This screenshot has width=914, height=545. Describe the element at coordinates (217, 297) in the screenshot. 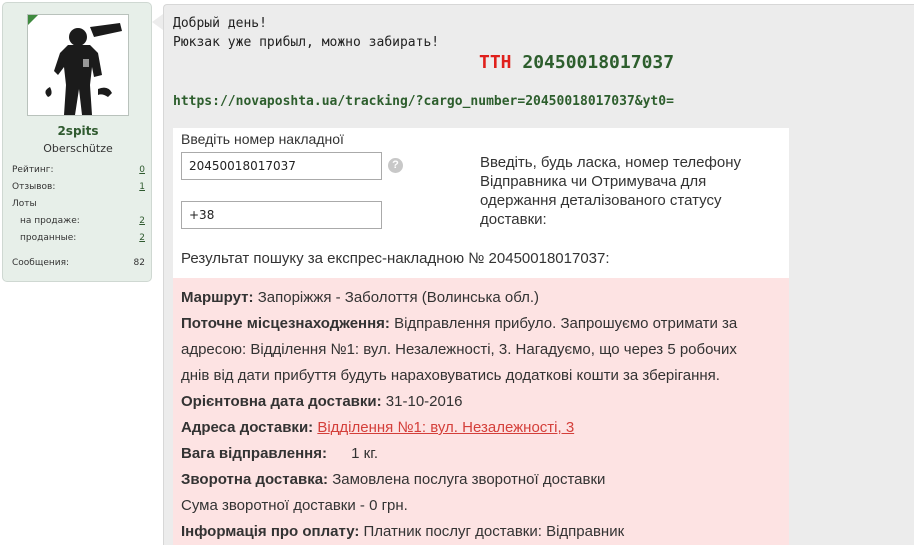

I see `route-label: Маршрут:` at that location.